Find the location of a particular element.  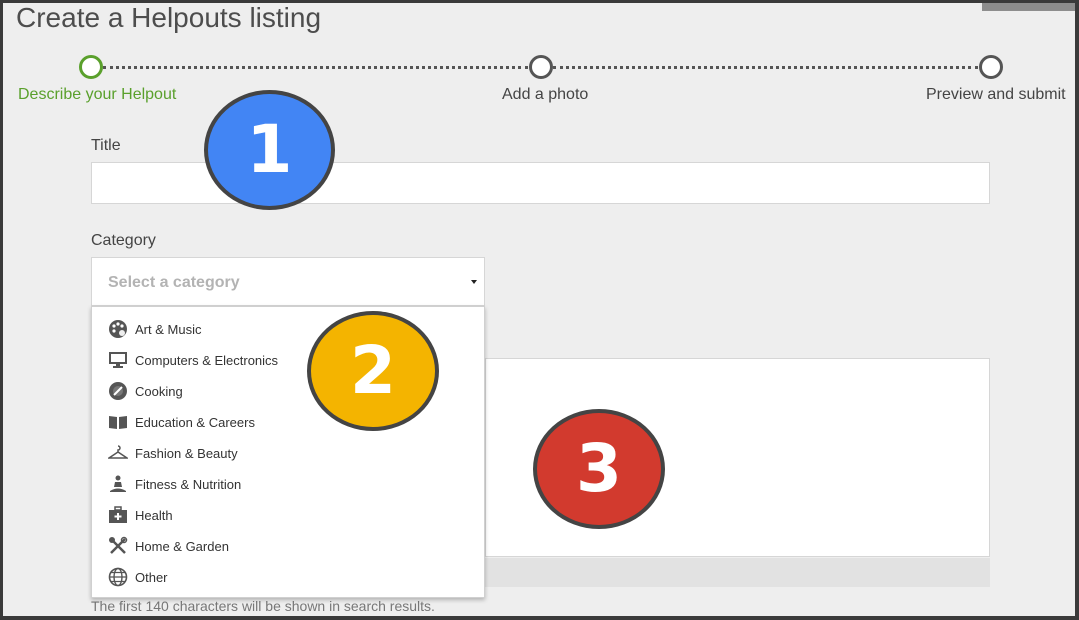

meditation-icon is located at coordinates (118, 484).